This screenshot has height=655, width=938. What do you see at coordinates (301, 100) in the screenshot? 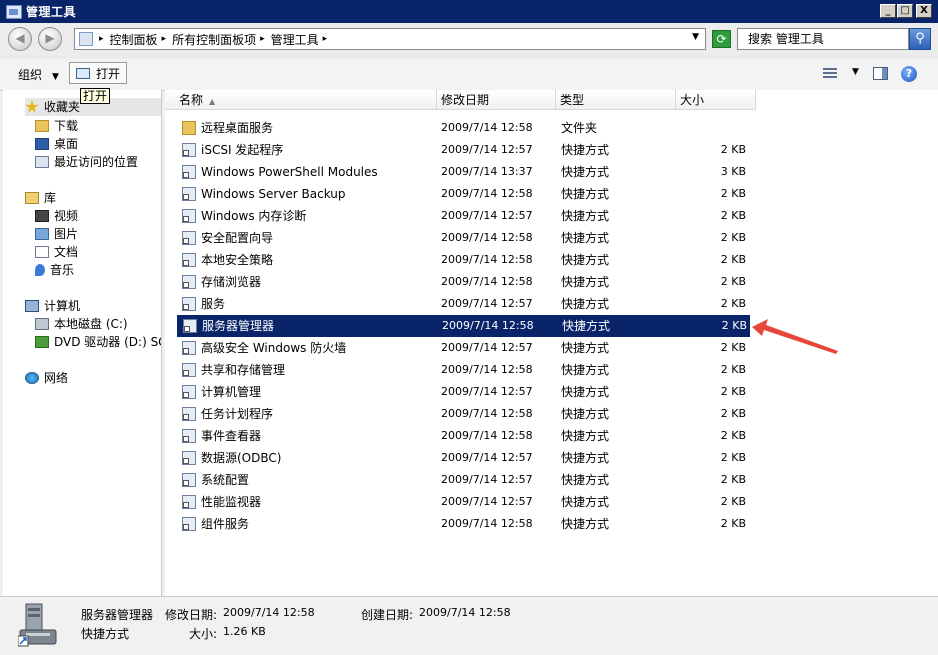
I see `column-header-name: 名称 ▲` at bounding box center [301, 100].